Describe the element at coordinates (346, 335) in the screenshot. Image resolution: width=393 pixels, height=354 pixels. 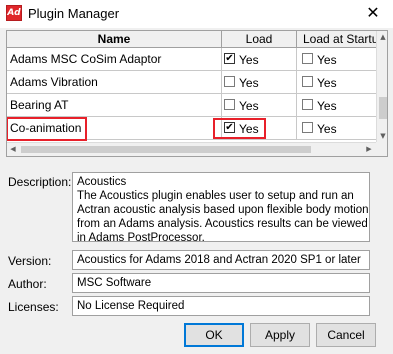
I see `cancel-button: Cancel` at that location.